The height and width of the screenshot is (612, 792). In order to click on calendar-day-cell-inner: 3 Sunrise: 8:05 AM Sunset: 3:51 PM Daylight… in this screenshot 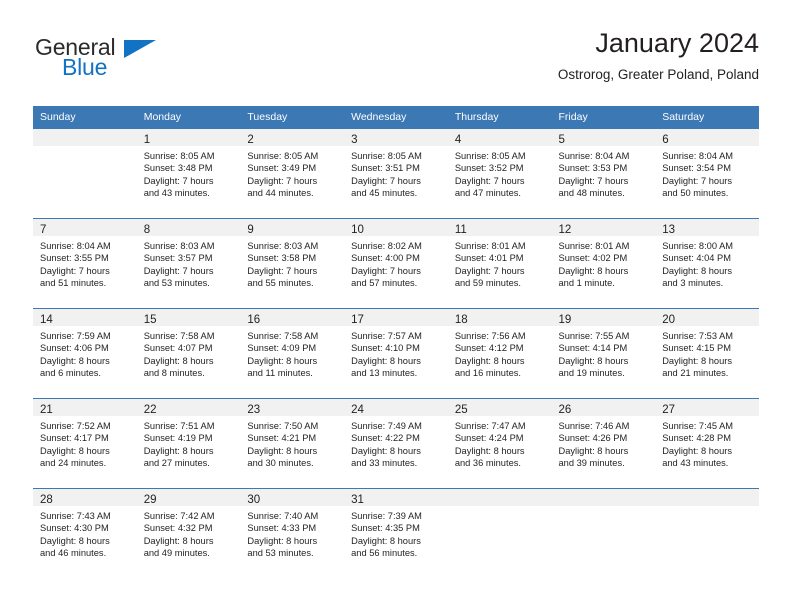, I will do `click(396, 173)`.